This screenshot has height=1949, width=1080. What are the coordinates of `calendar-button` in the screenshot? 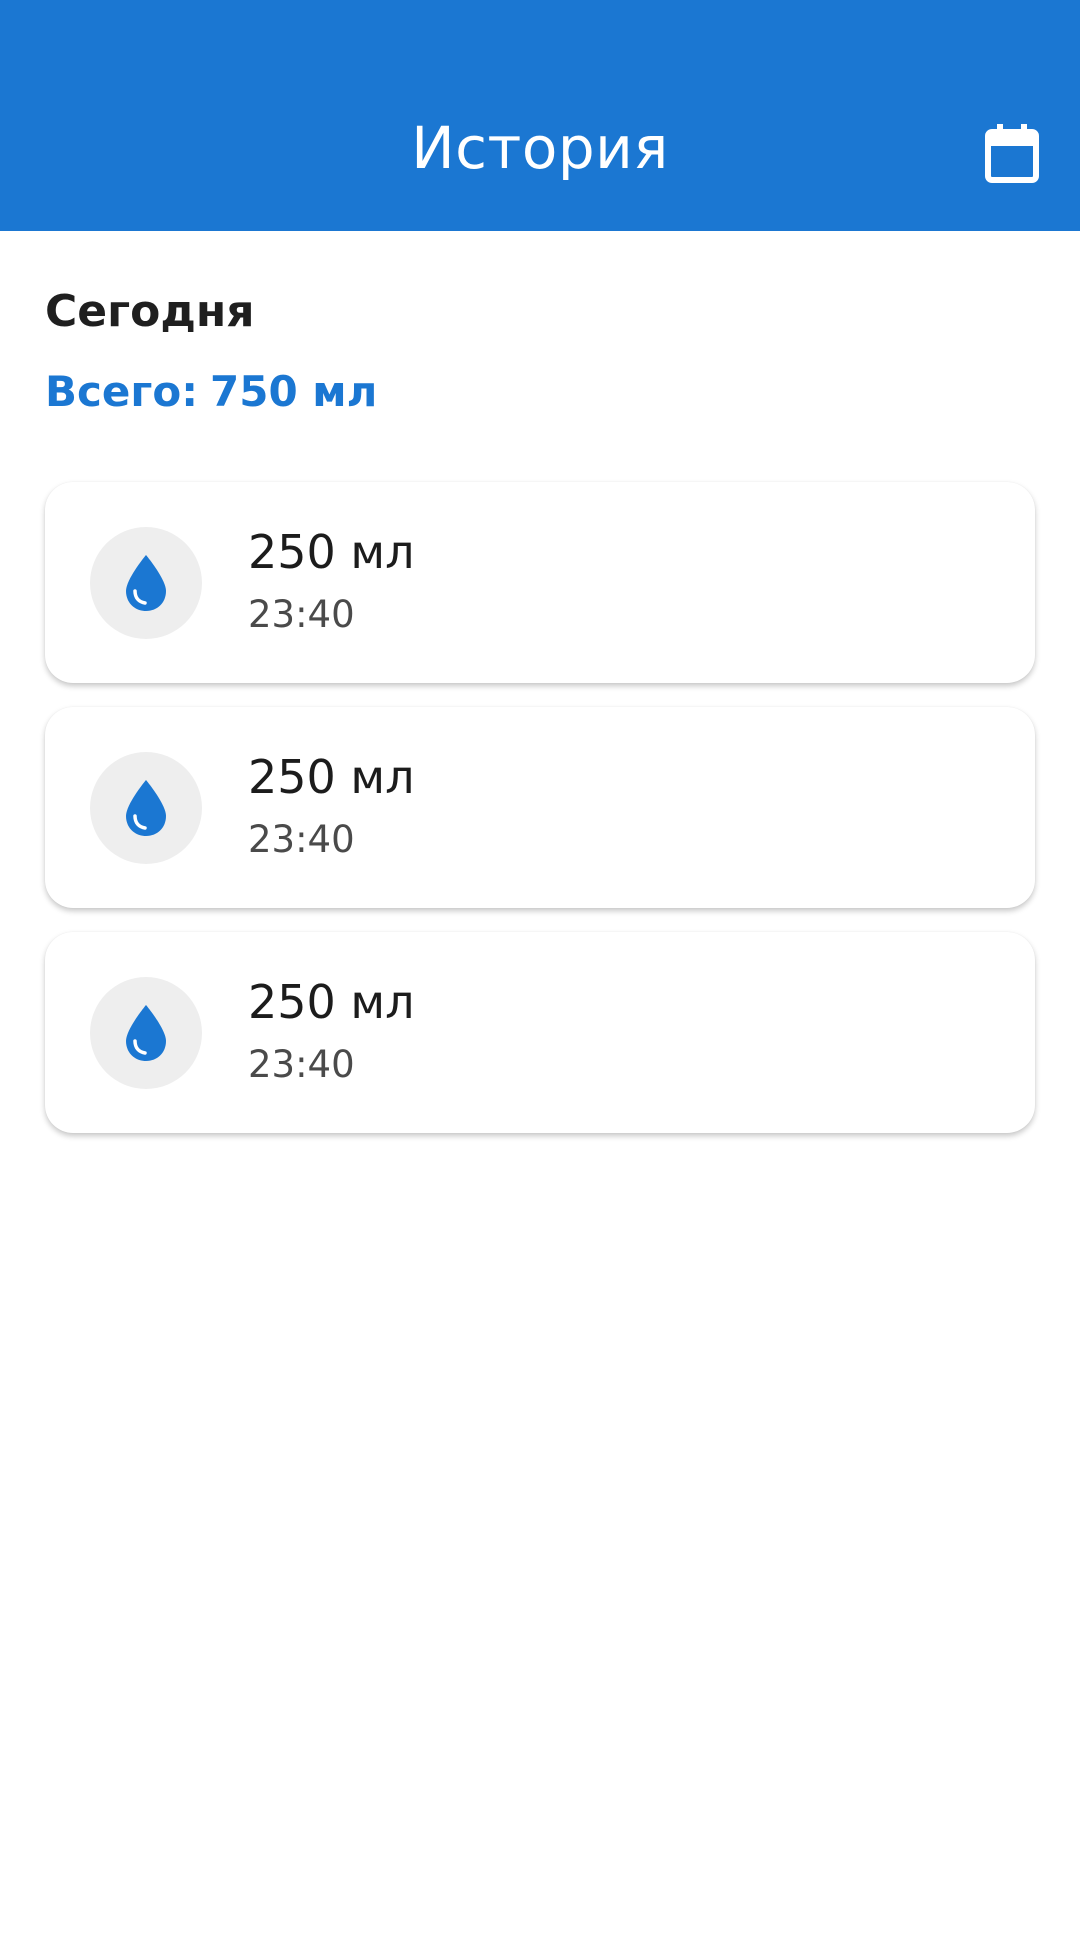 It's located at (1012, 154).